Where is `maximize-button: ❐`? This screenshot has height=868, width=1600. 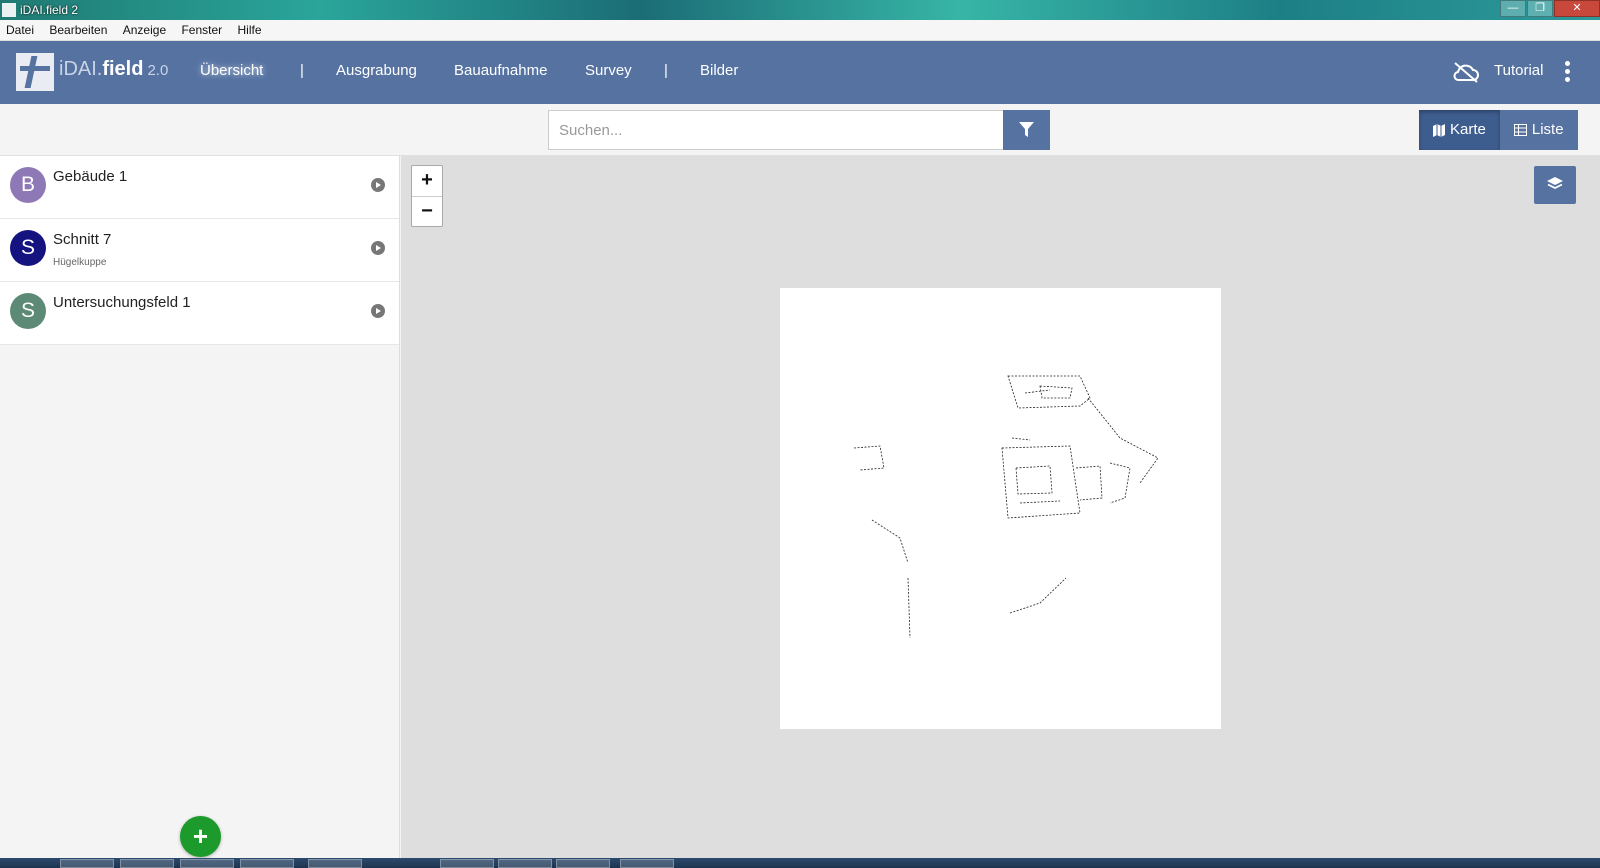
maximize-button: ❐ is located at coordinates (1540, 8).